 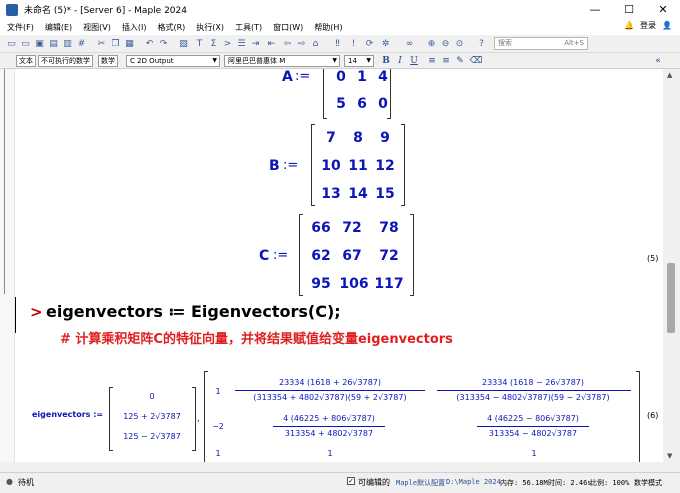 What do you see at coordinates (171, 27) in the screenshot?
I see `menu-format: 格式(R)` at bounding box center [171, 27].